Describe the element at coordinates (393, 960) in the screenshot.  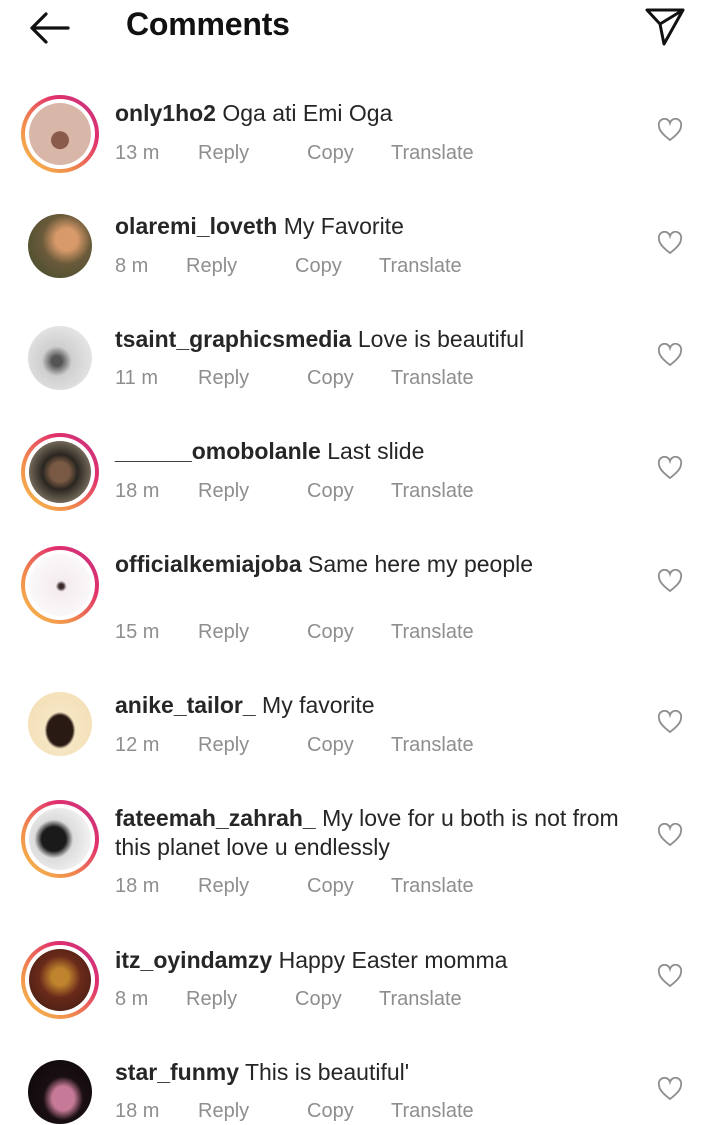
I see `comment-text: Happy Easter momma` at that location.